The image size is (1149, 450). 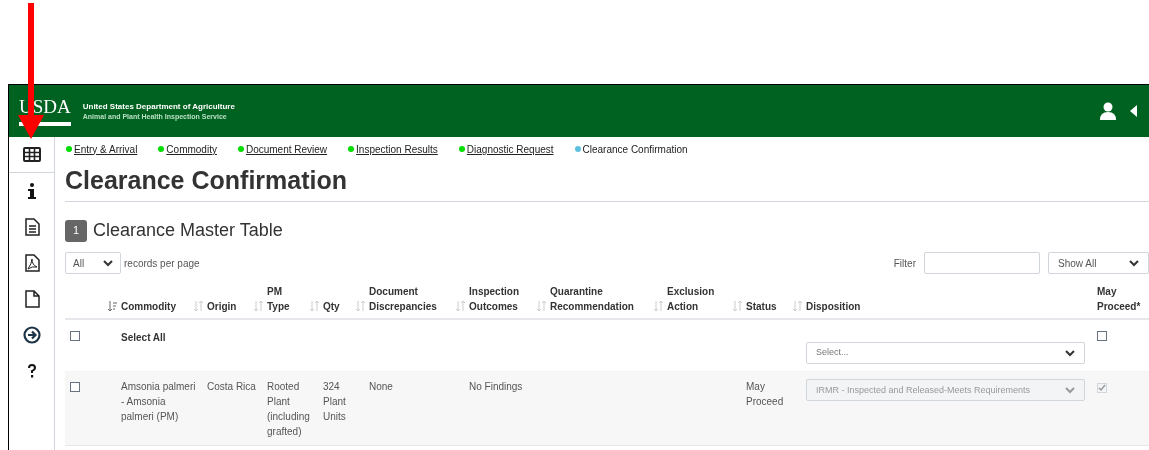 What do you see at coordinates (231, 386) in the screenshot?
I see `table-cell: Costa Rica` at bounding box center [231, 386].